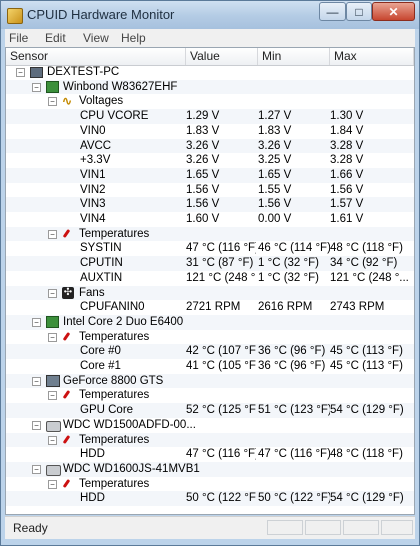  Describe the element at coordinates (210, 101) in the screenshot. I see `sensor-group-row: − ∿ Voltages` at that location.